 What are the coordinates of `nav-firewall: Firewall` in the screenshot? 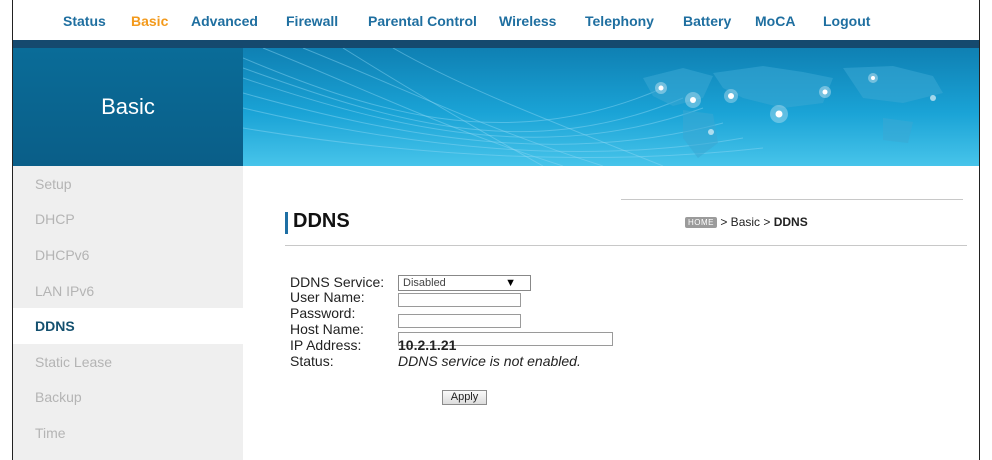 It's located at (312, 21).